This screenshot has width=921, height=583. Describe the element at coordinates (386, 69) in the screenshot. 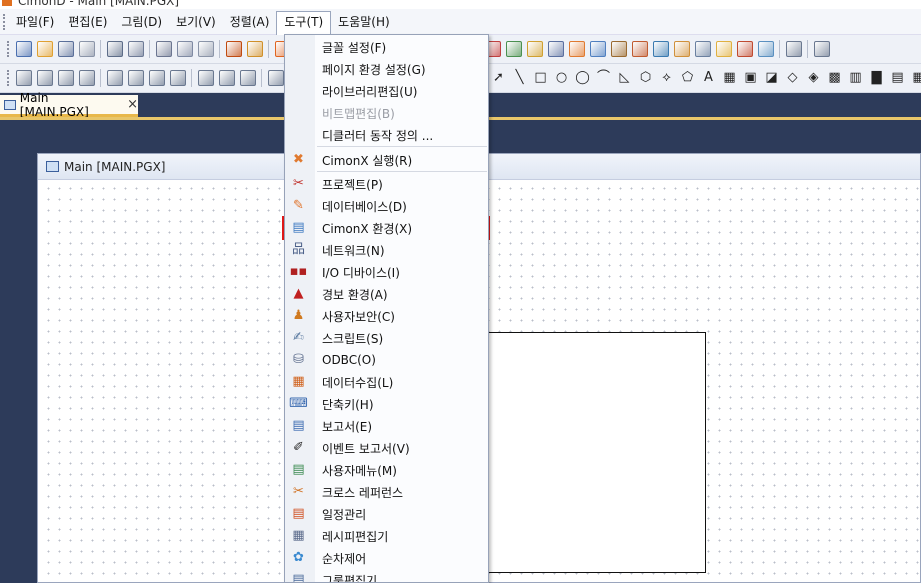

I see `tools-menu-item-2: 페이지 환경 설정(G)` at that location.